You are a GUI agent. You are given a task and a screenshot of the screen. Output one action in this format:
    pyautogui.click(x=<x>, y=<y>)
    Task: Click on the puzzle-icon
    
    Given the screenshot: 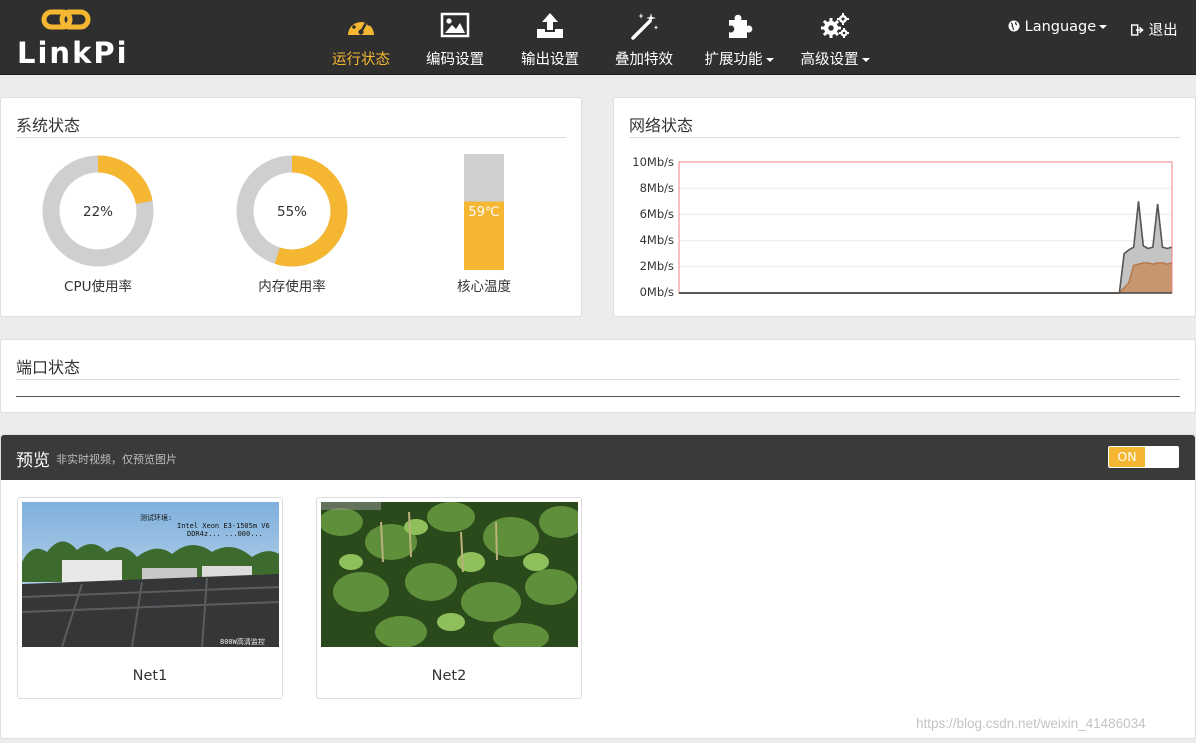 What is the action you would take?
    pyautogui.click(x=741, y=26)
    